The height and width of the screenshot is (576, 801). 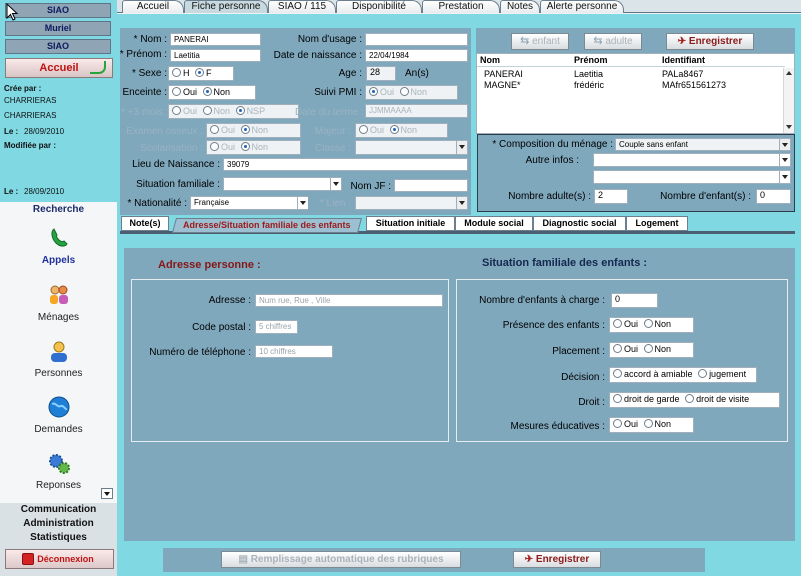 What do you see at coordinates (30, 145) in the screenshot?
I see `modifiee-par-label: Modifiée par :` at bounding box center [30, 145].